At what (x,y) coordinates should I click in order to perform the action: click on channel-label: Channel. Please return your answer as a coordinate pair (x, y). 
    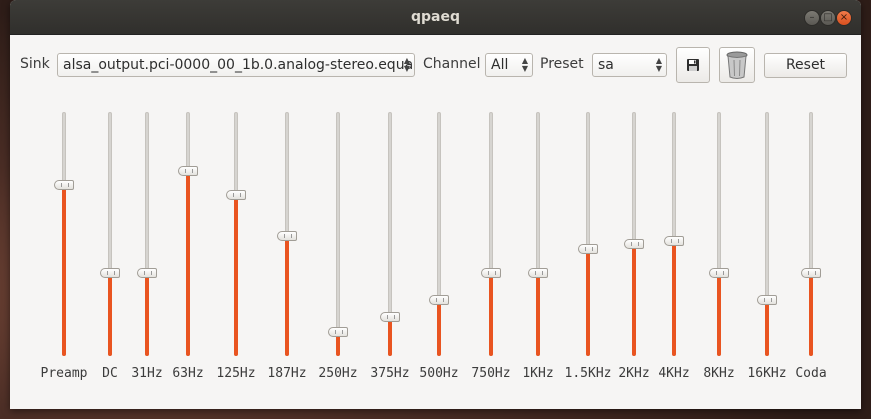
    Looking at the image, I should click on (452, 64).